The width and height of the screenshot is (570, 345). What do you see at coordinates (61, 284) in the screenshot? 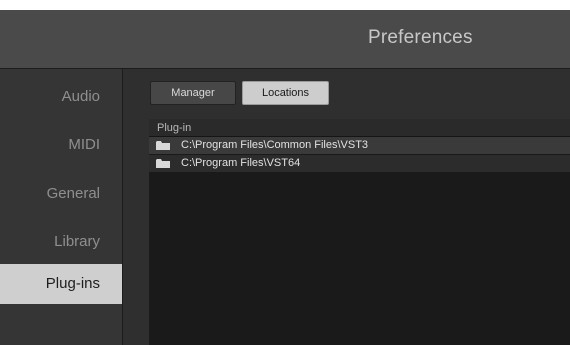
I see `sidebar-item-plug-ins: Plug-ins` at bounding box center [61, 284].